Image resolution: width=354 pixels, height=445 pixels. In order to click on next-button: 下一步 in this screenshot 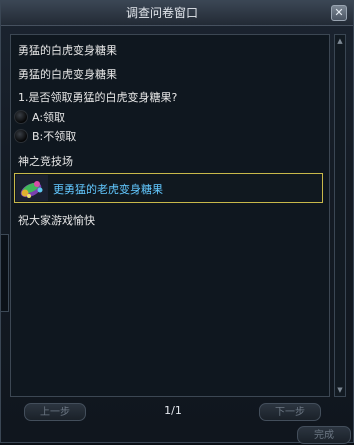, I will do `click(290, 412)`.